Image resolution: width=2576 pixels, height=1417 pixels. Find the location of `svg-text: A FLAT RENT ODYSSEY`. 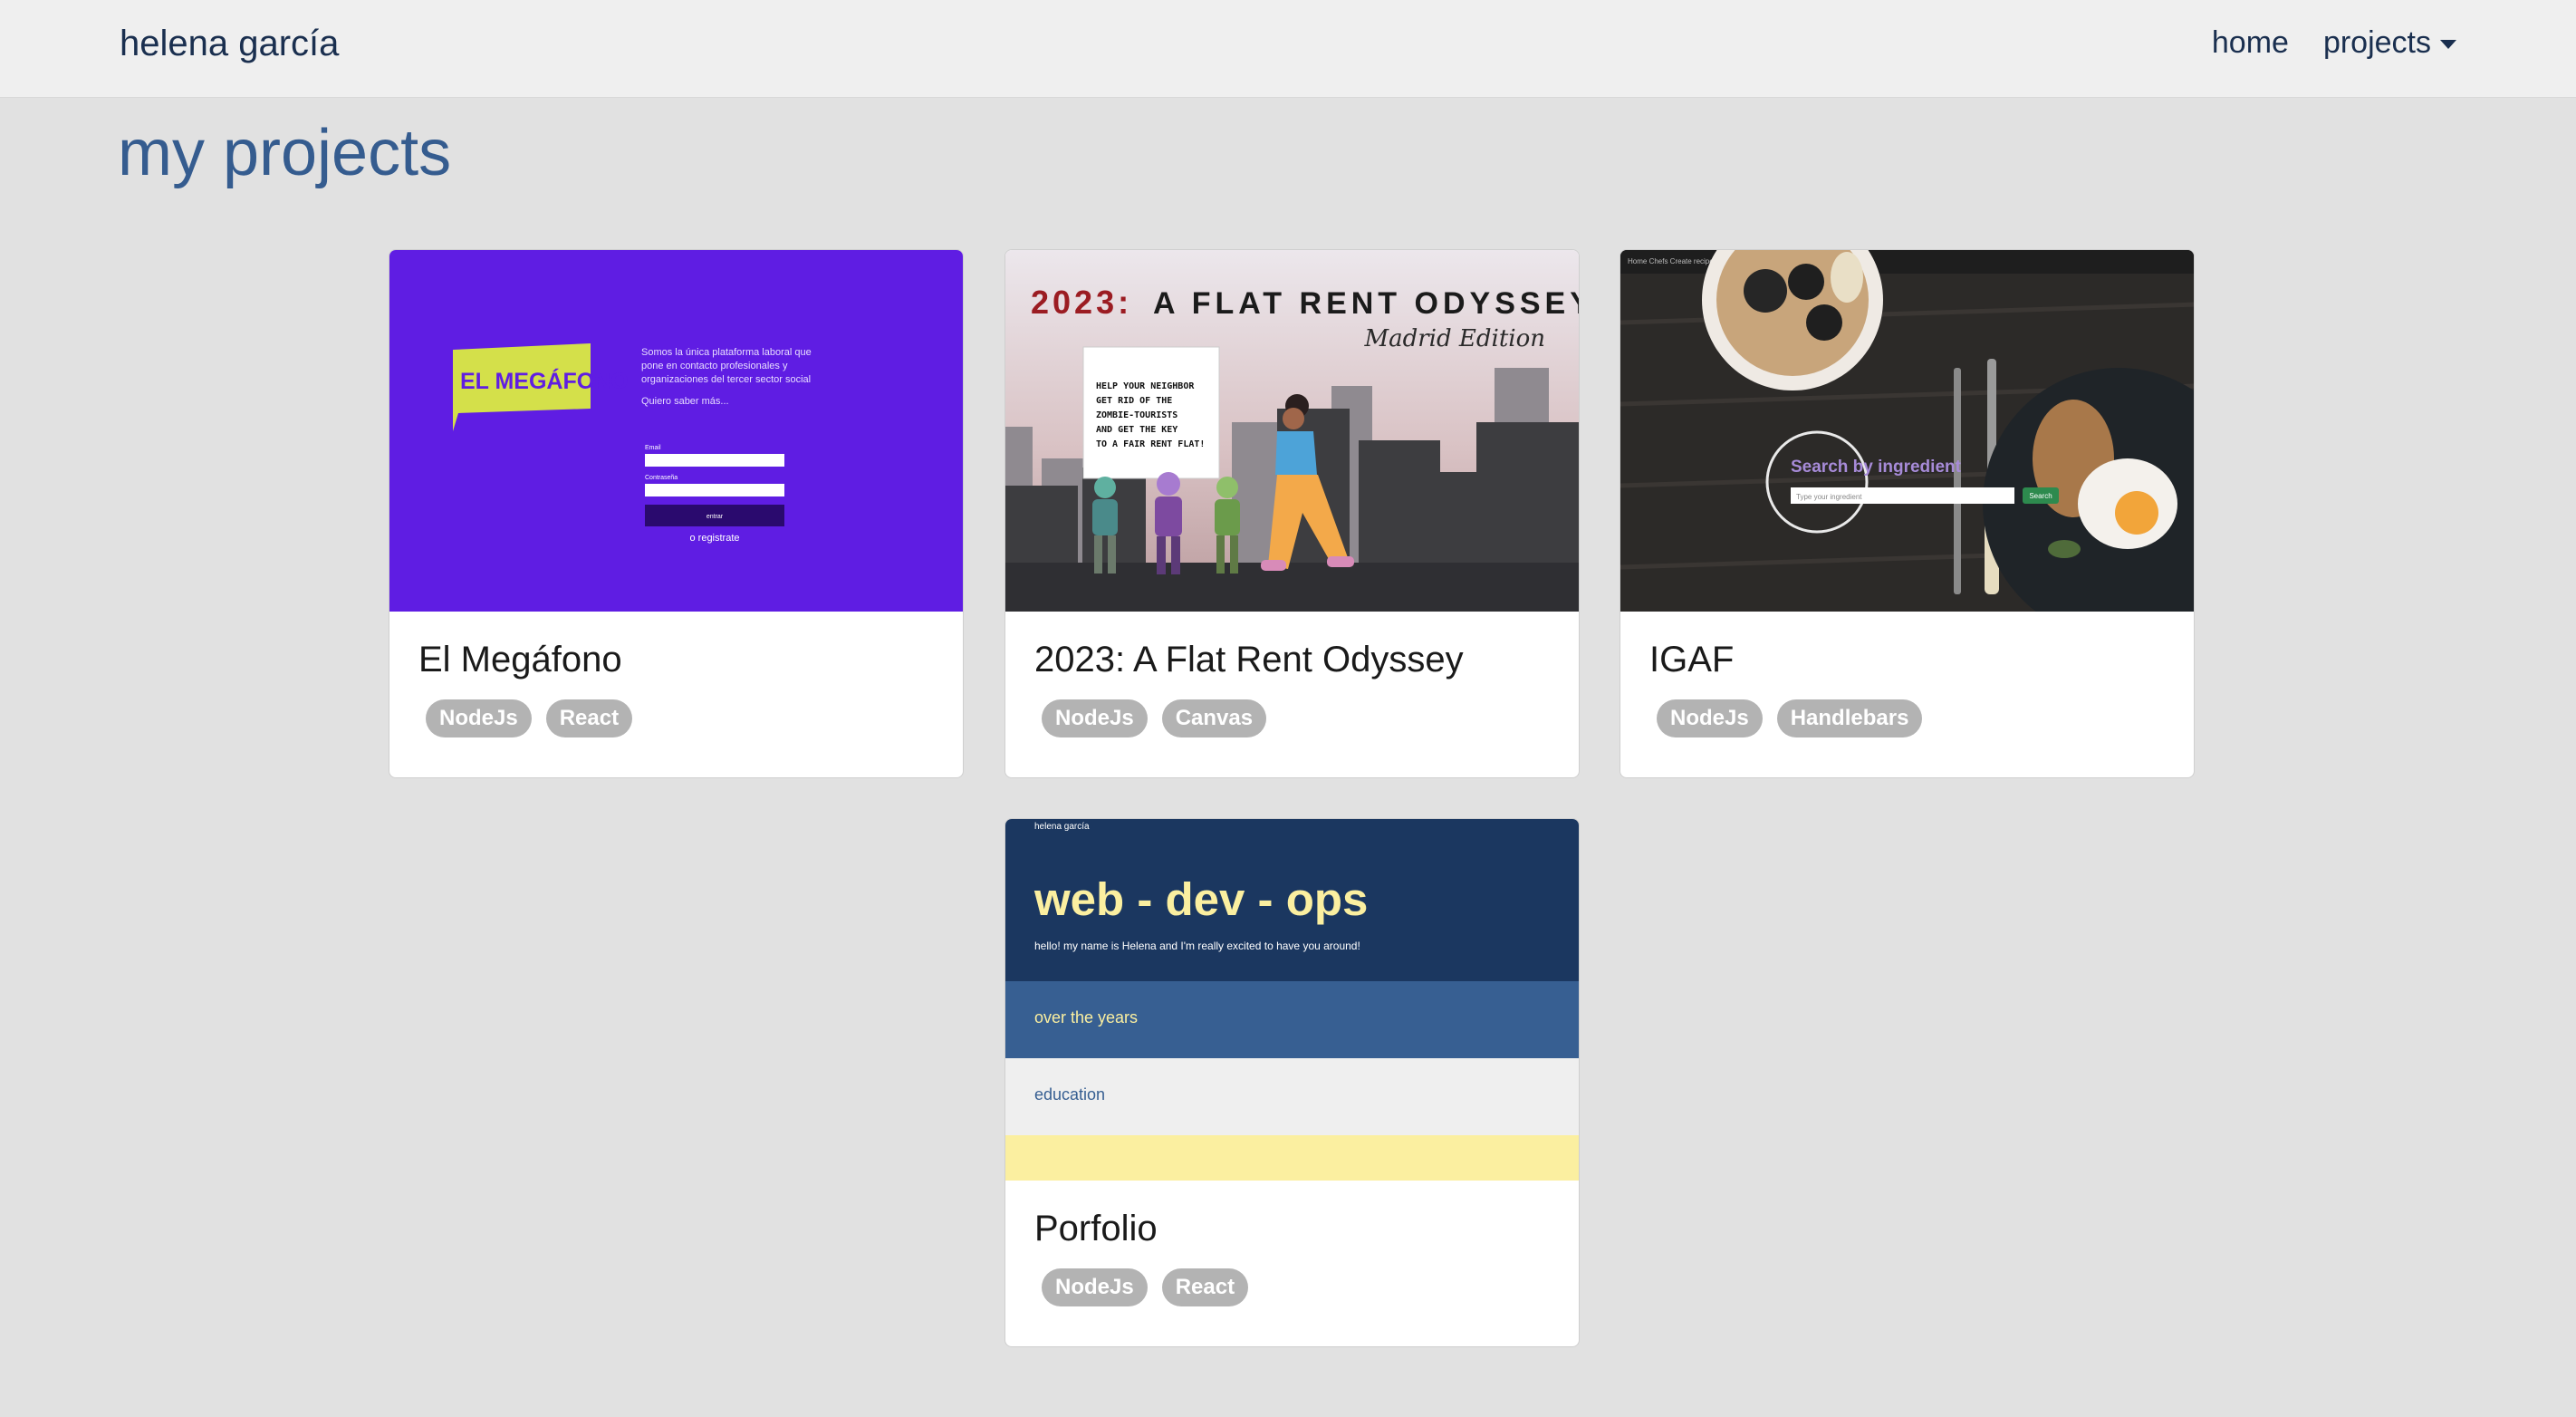

svg-text: A FLAT RENT ODYSSEY is located at coordinates (1366, 304).